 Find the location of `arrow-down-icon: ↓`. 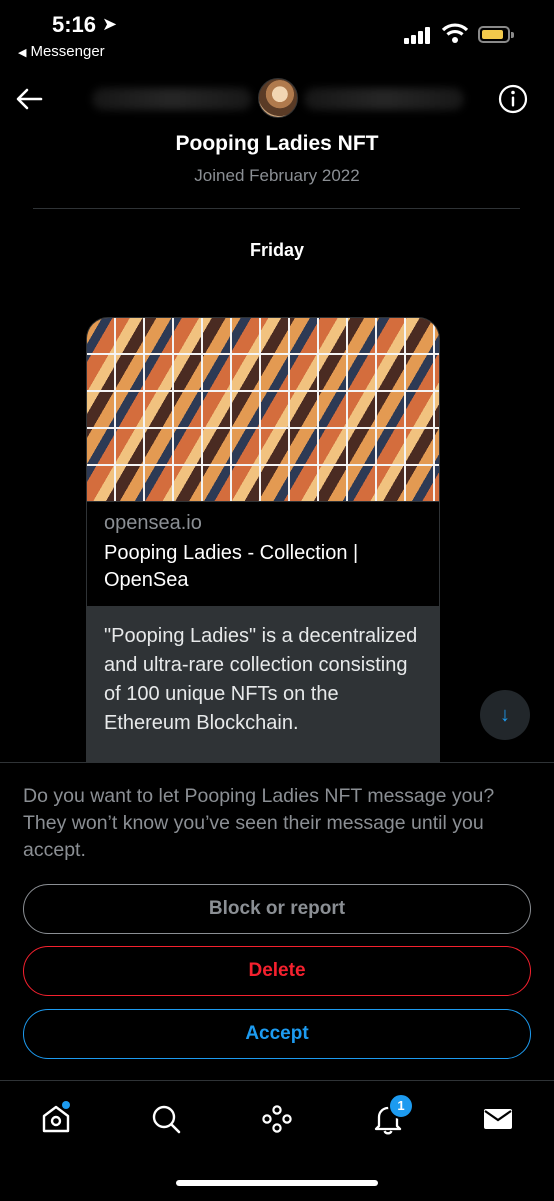

arrow-down-icon: ↓ is located at coordinates (505, 715).